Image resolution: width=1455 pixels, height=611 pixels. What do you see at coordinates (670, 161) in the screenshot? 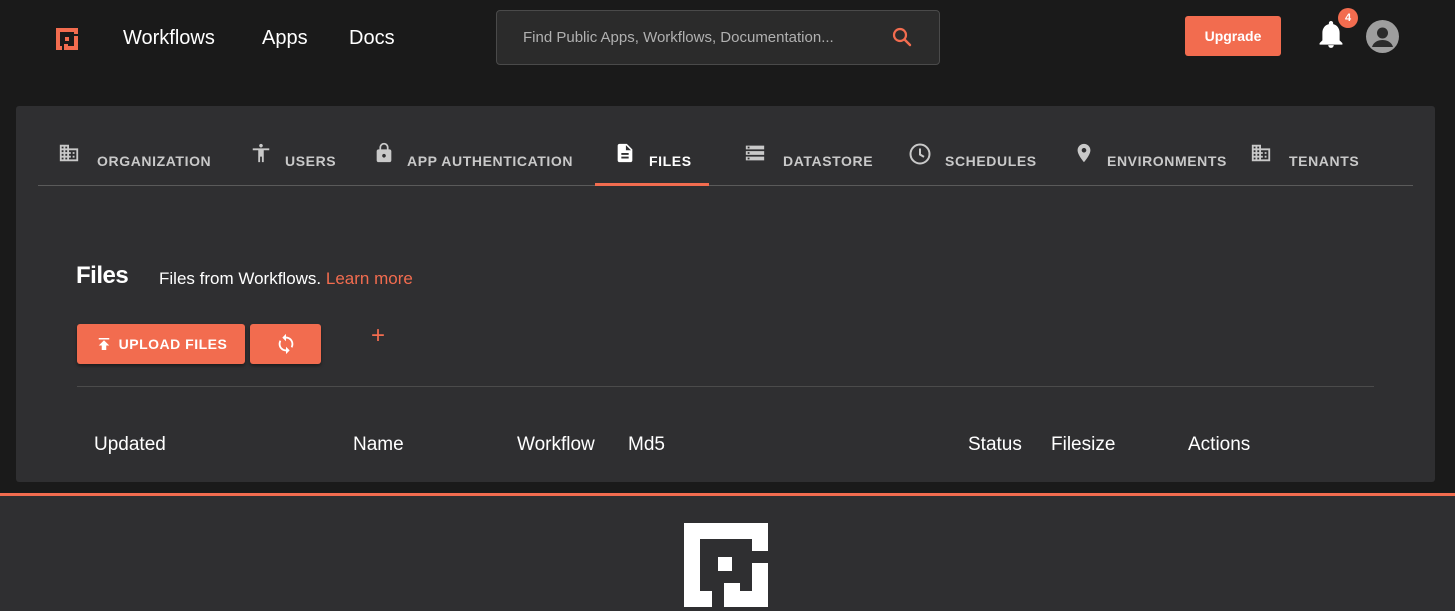
I see `tab-label: FILES` at bounding box center [670, 161].